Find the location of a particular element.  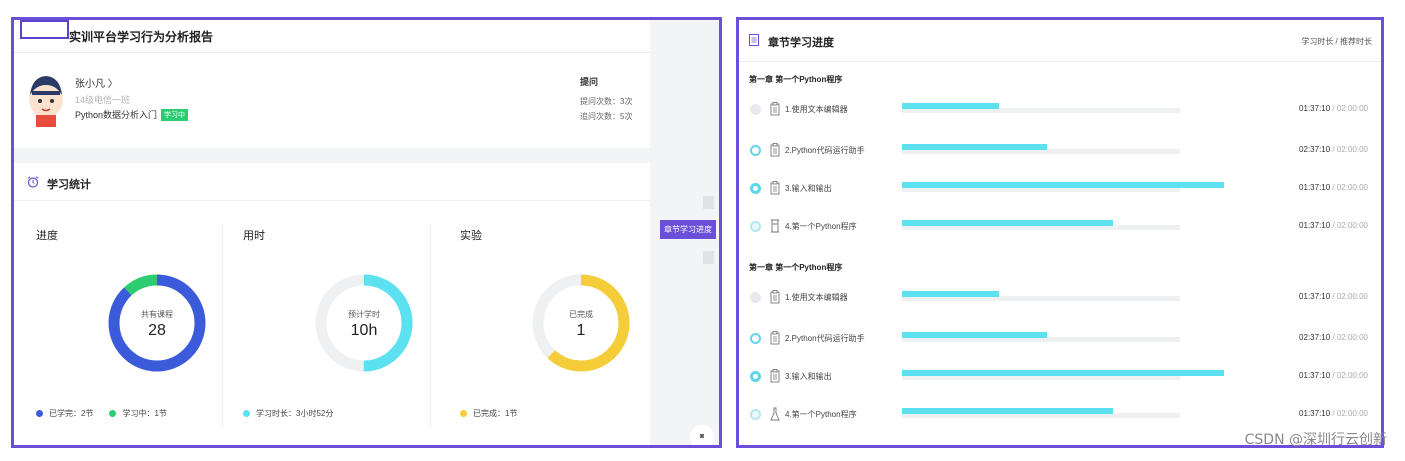

experiment-donut: 已完成 1 is located at coordinates (581, 323).